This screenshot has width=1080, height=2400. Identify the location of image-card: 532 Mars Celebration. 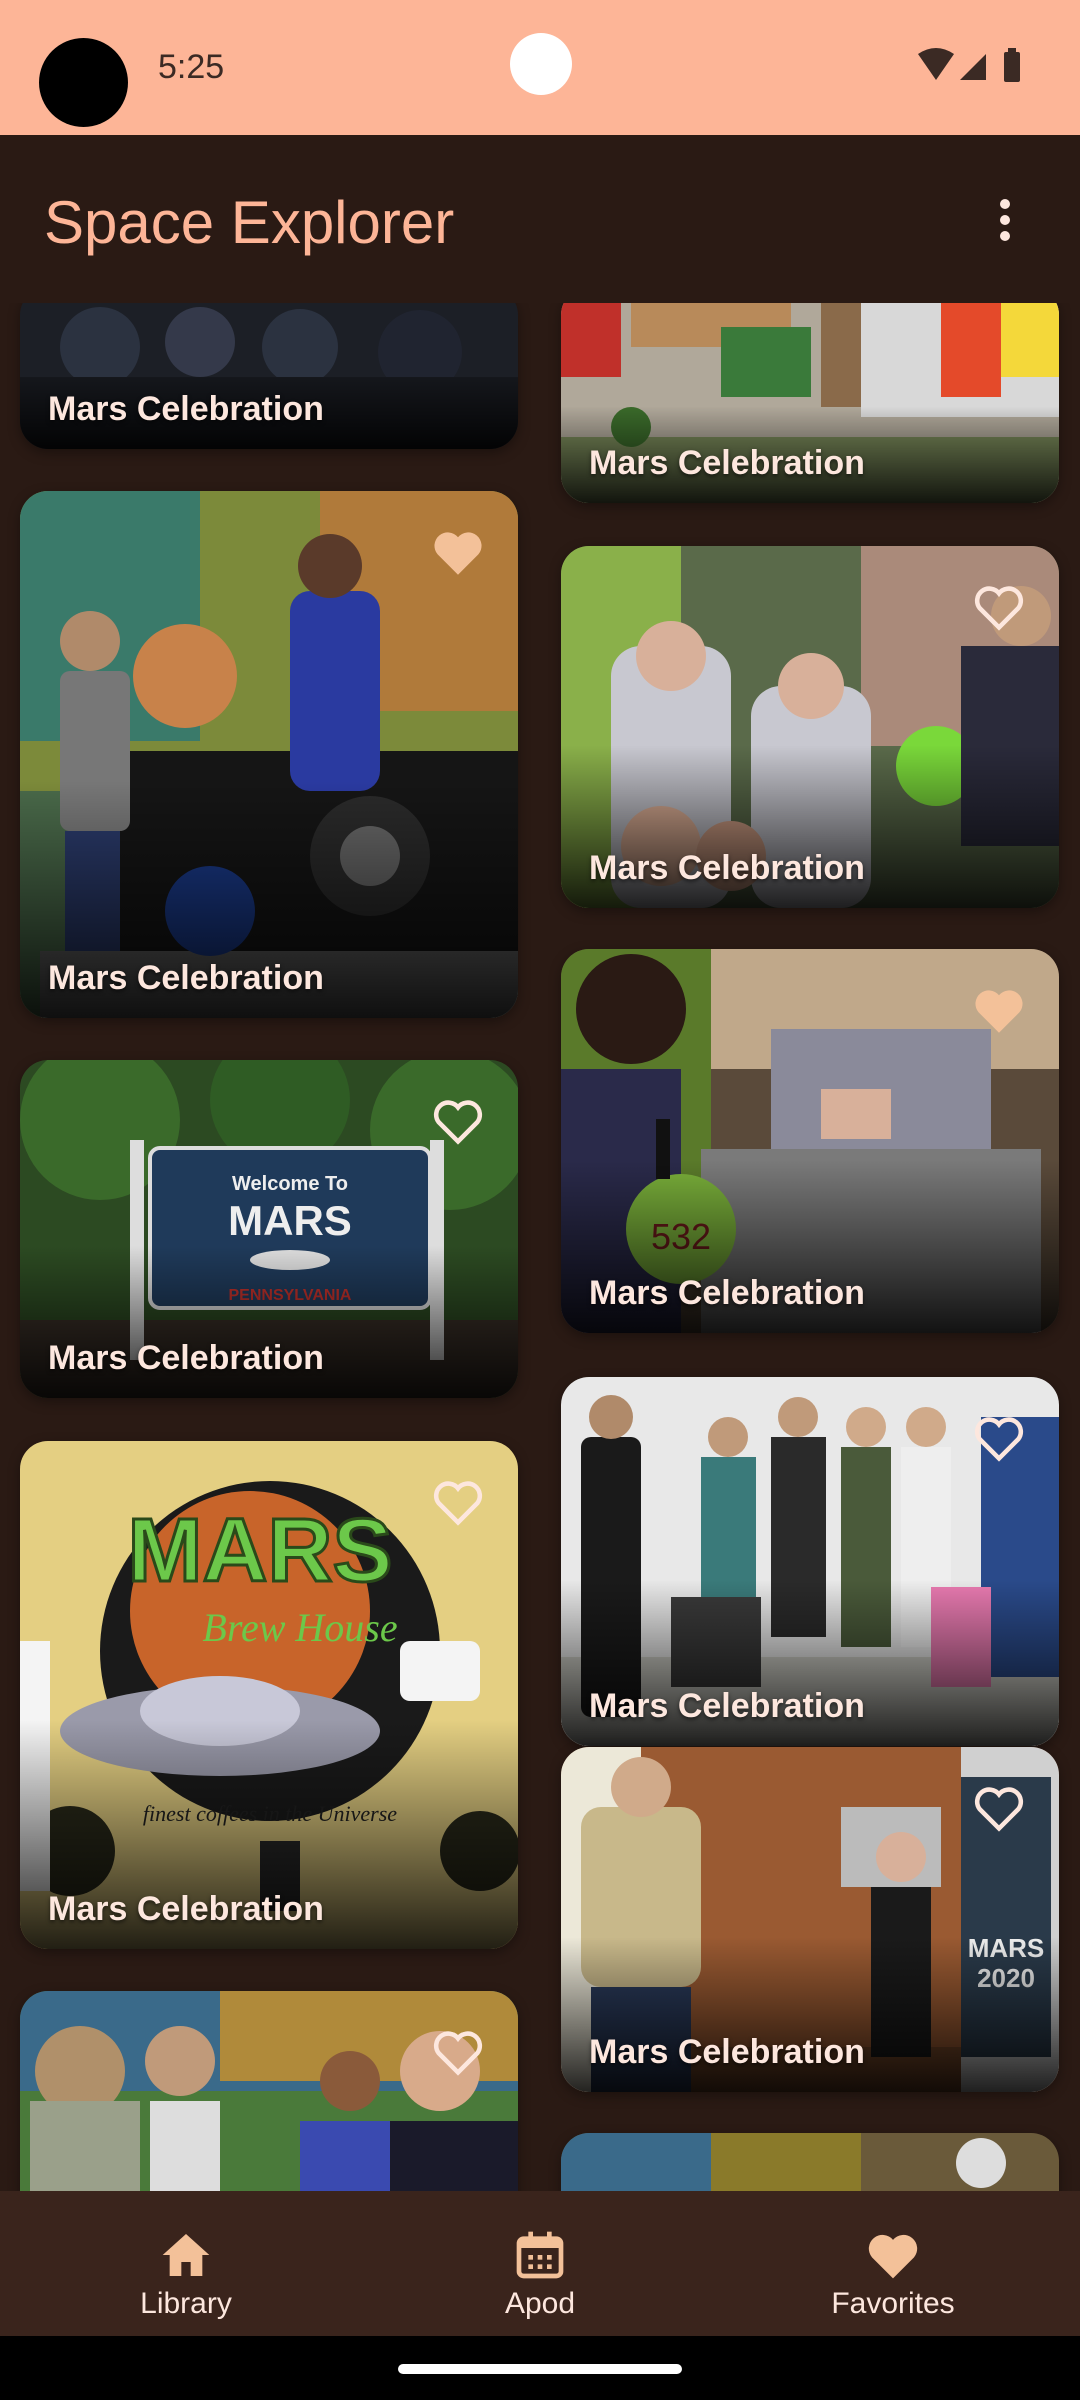
(810, 1141).